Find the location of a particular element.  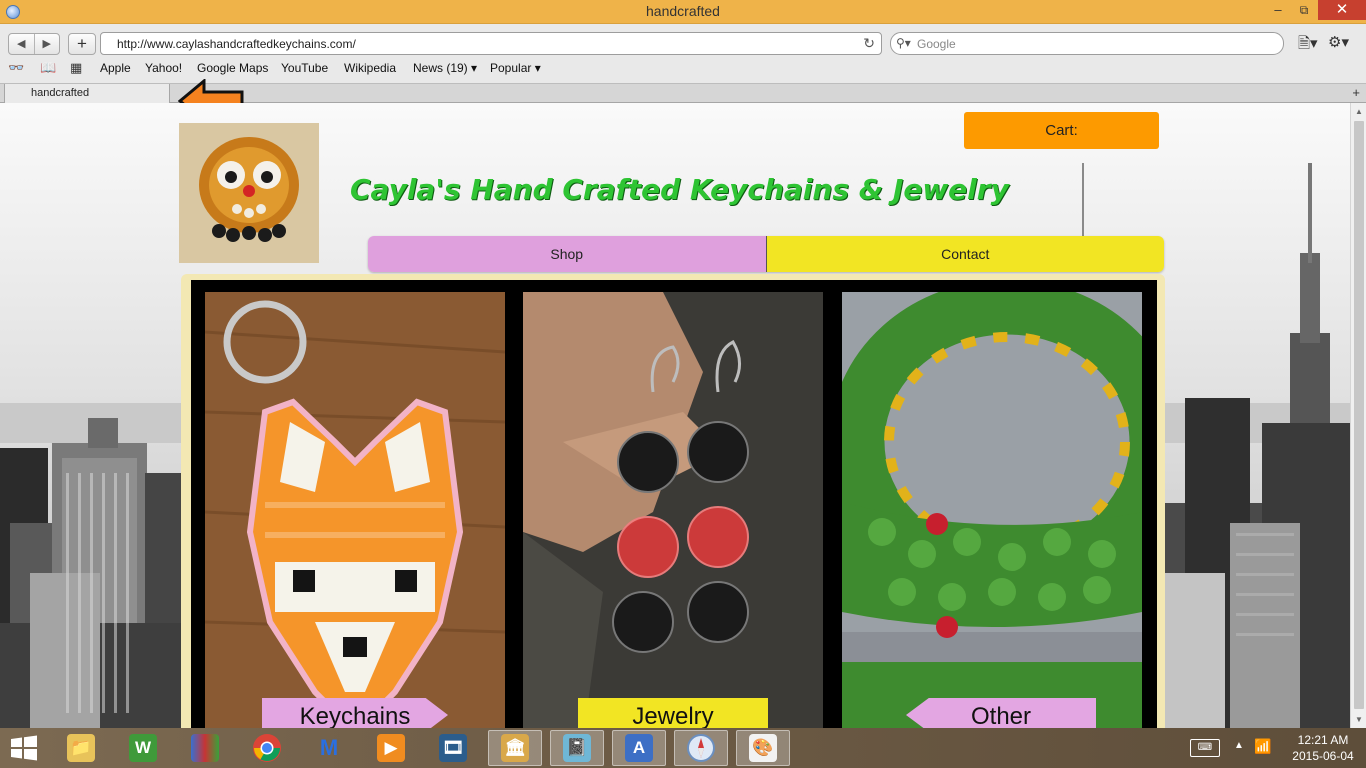

window-title: handcrafted is located at coordinates (683, 11).